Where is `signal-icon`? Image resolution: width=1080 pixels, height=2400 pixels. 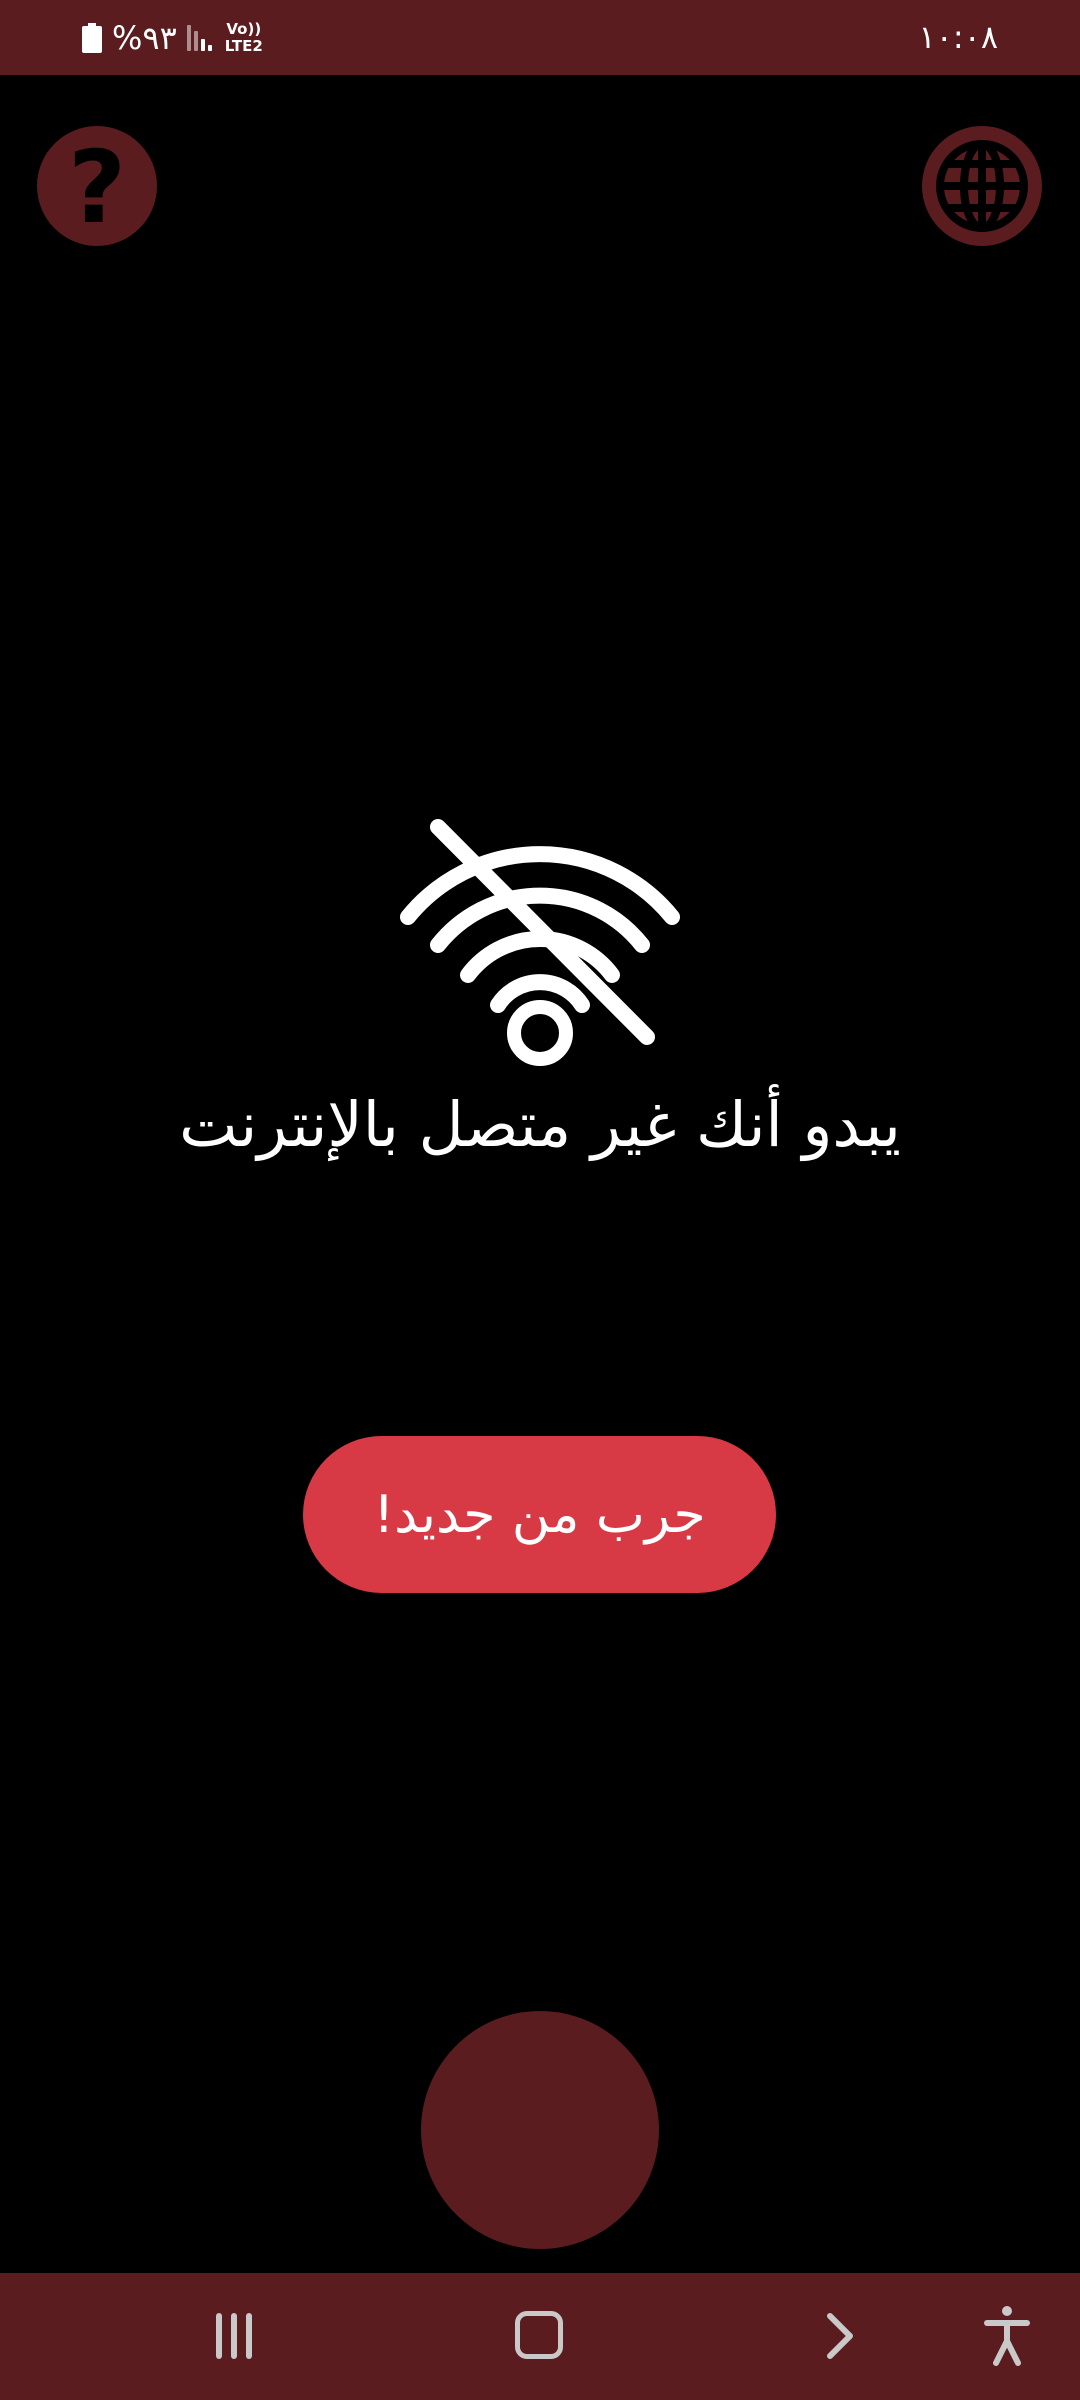
signal-icon is located at coordinates (200, 38).